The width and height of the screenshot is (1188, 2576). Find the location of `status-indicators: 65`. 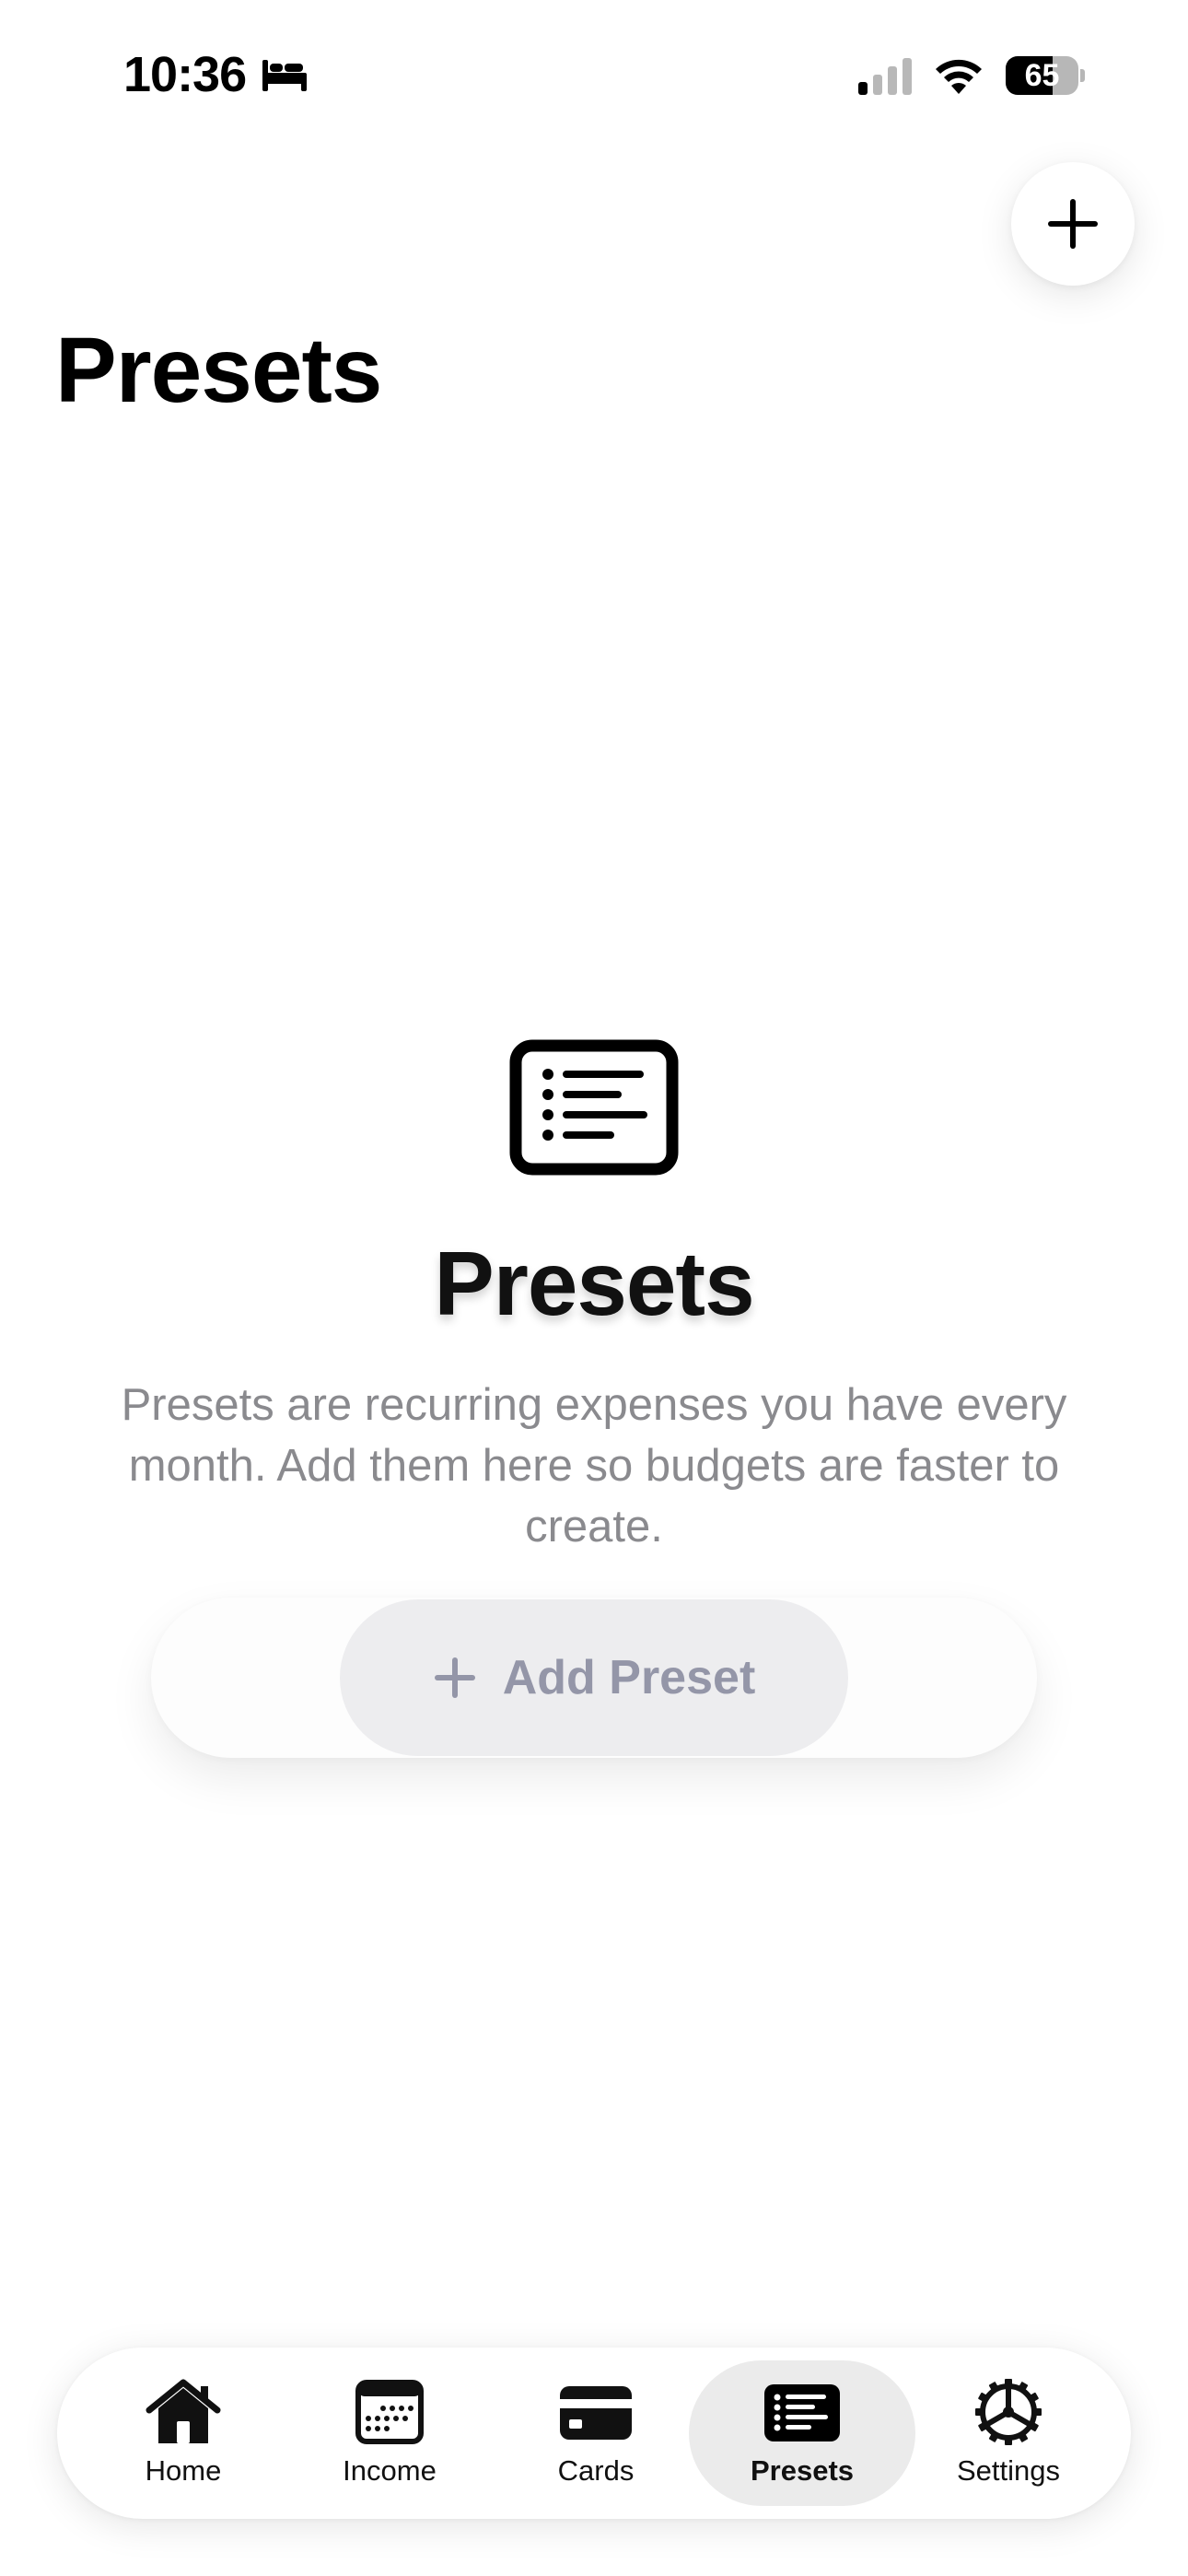

status-indicators: 65 is located at coordinates (971, 75).